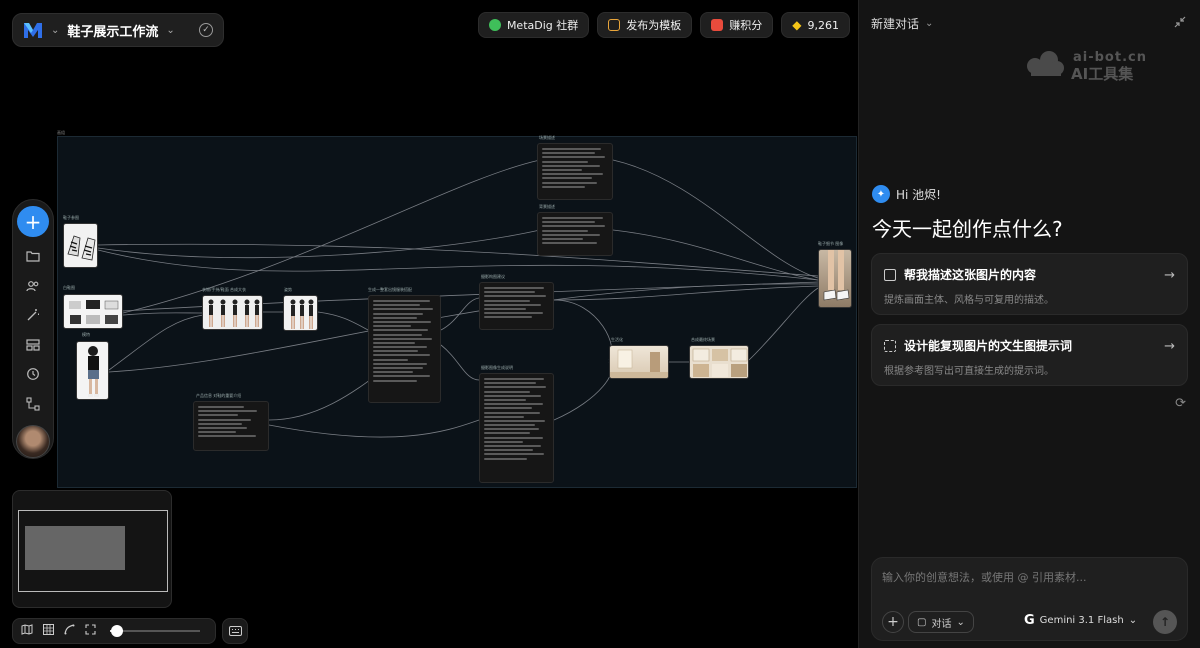 This screenshot has width=1200, height=648. I want to click on node-label-prompt-main: 生成一整套出镜服装搭配, so click(390, 289).